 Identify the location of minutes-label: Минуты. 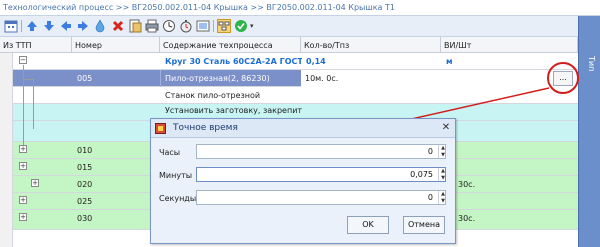
(176, 175).